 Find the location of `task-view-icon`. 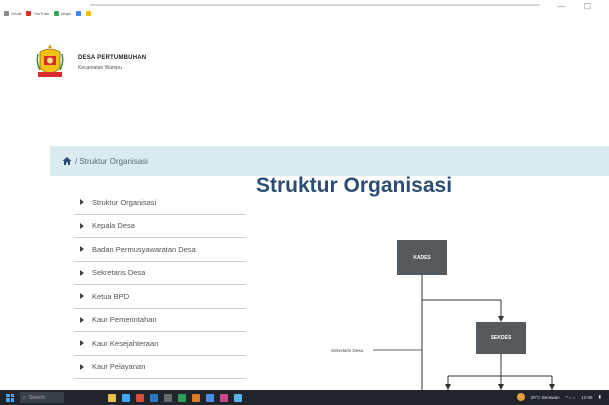

task-view-icon is located at coordinates (126, 397).